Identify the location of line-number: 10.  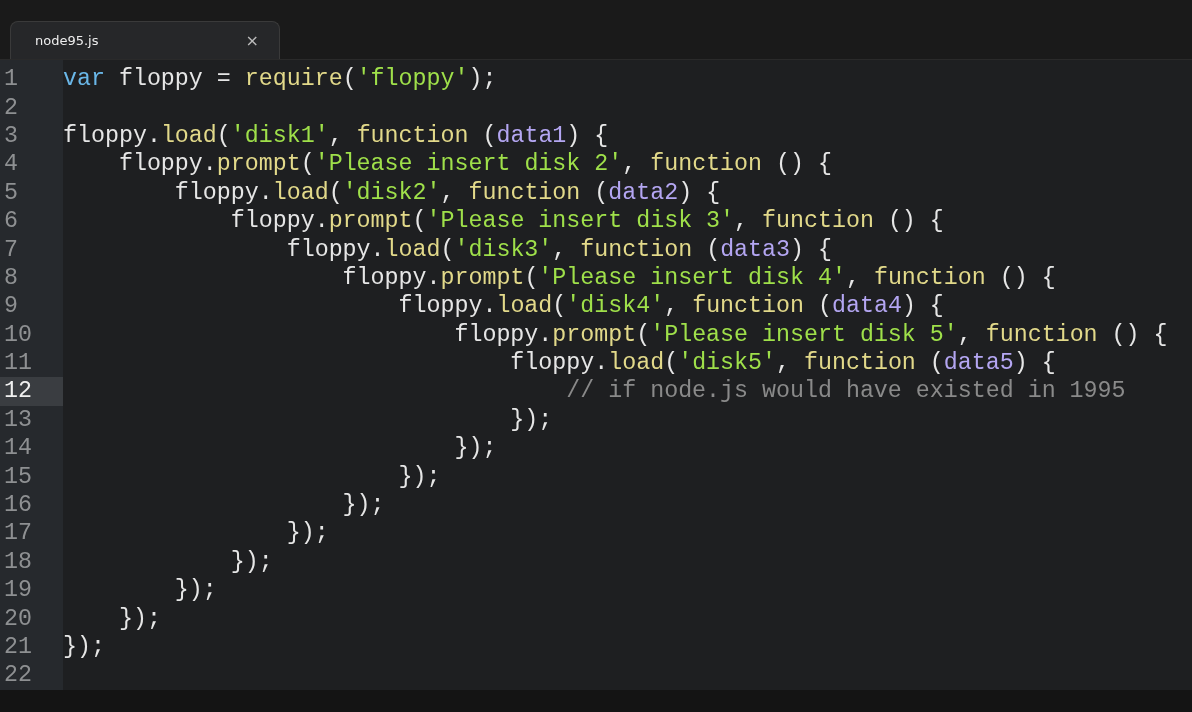
(18, 334).